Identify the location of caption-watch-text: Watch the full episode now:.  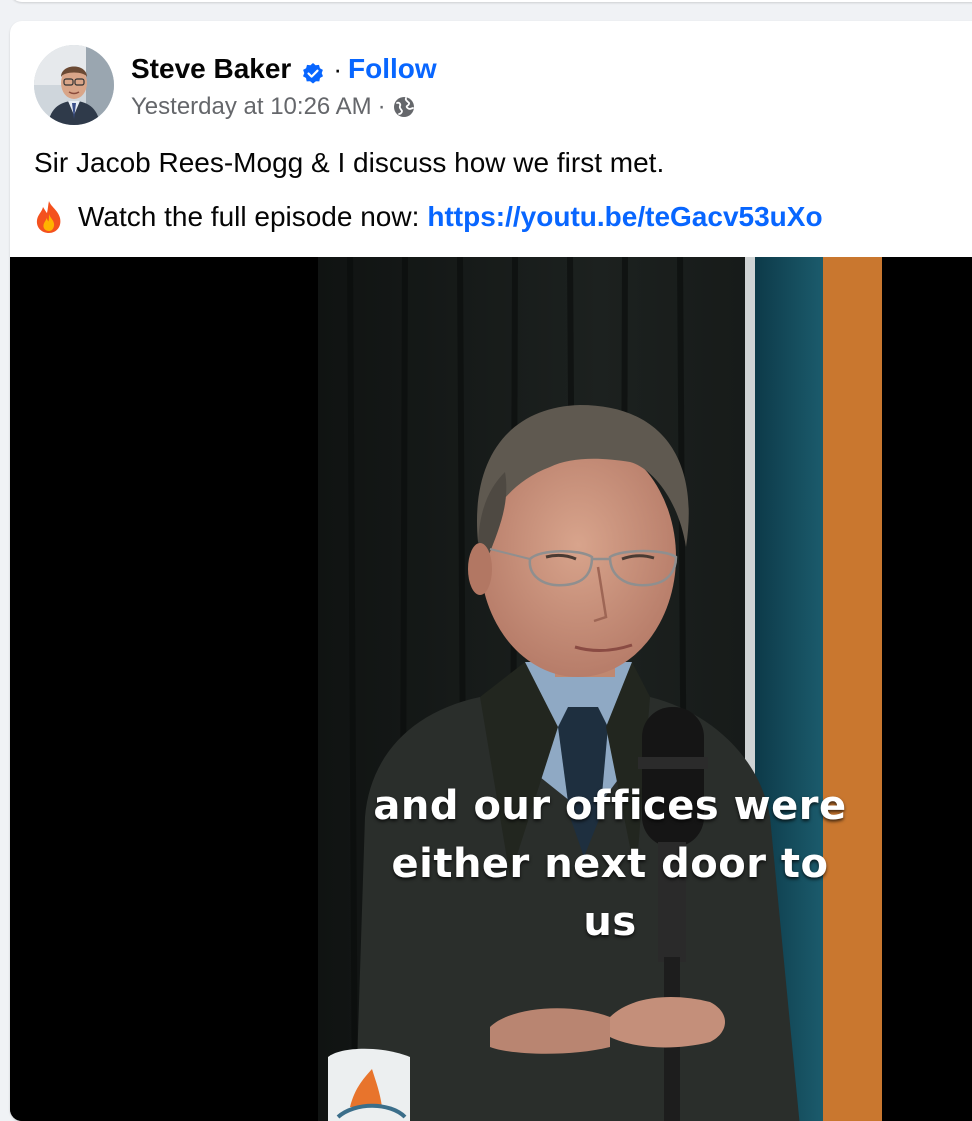
(249, 216).